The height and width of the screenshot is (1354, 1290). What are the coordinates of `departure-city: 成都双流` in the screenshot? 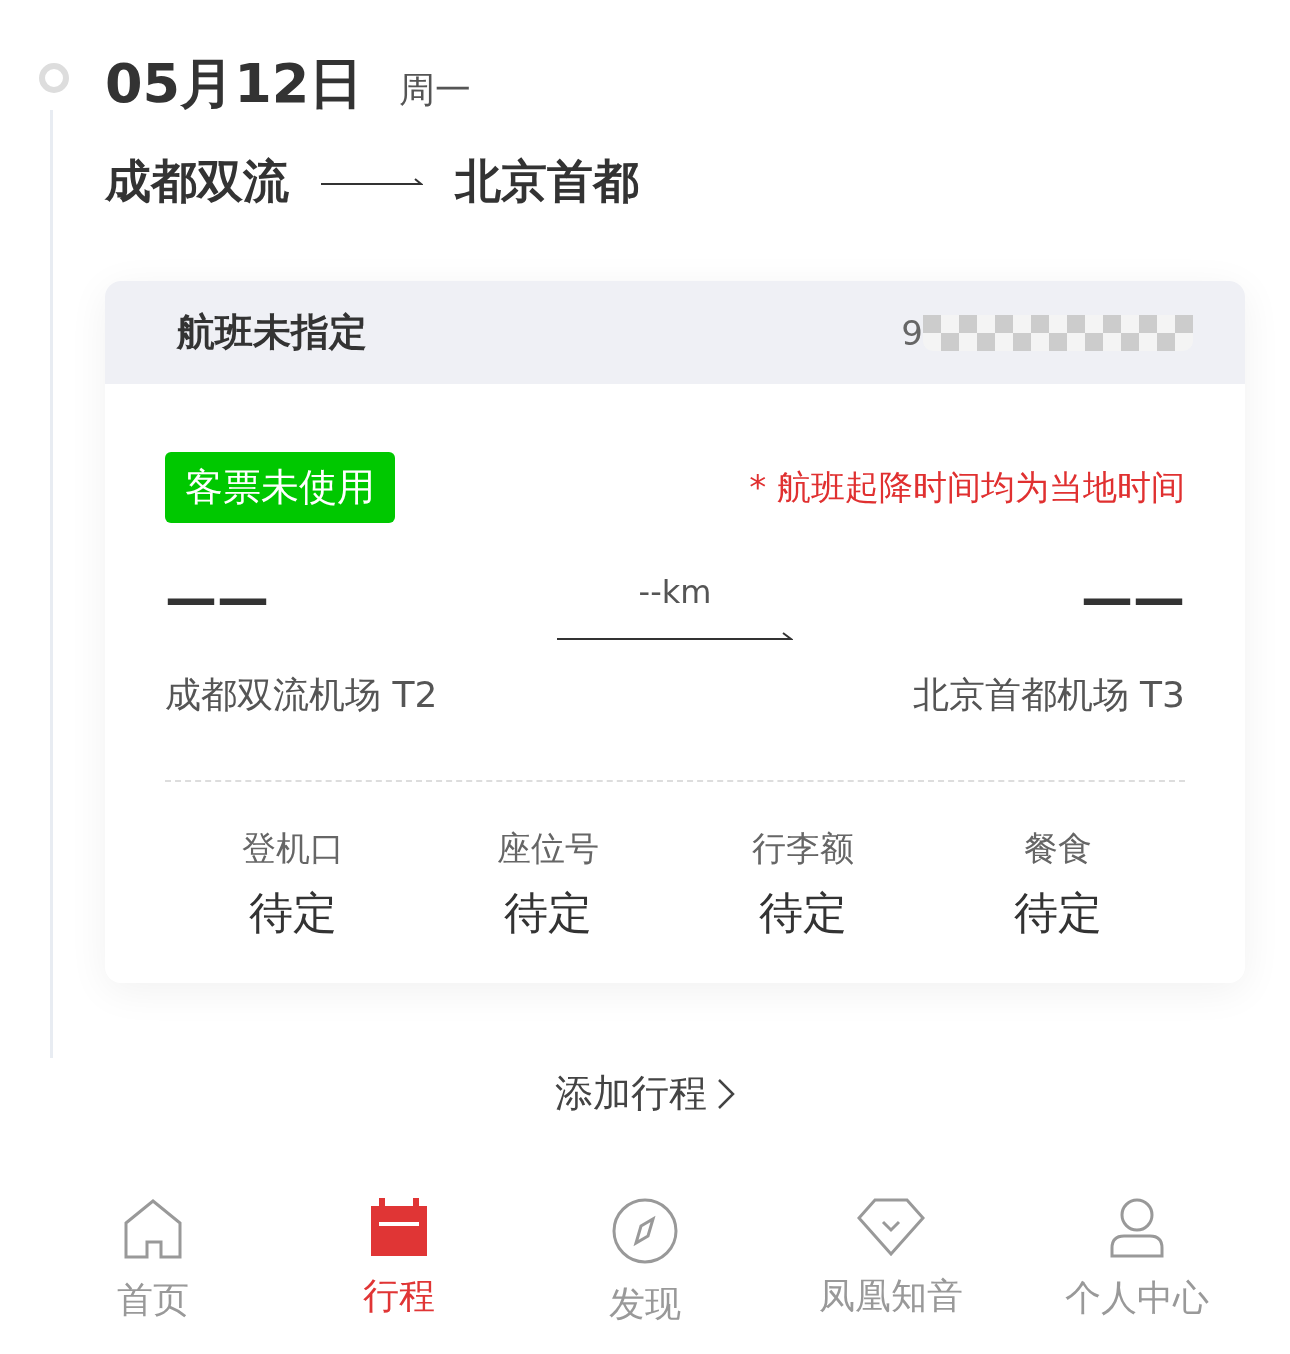 It's located at (197, 181).